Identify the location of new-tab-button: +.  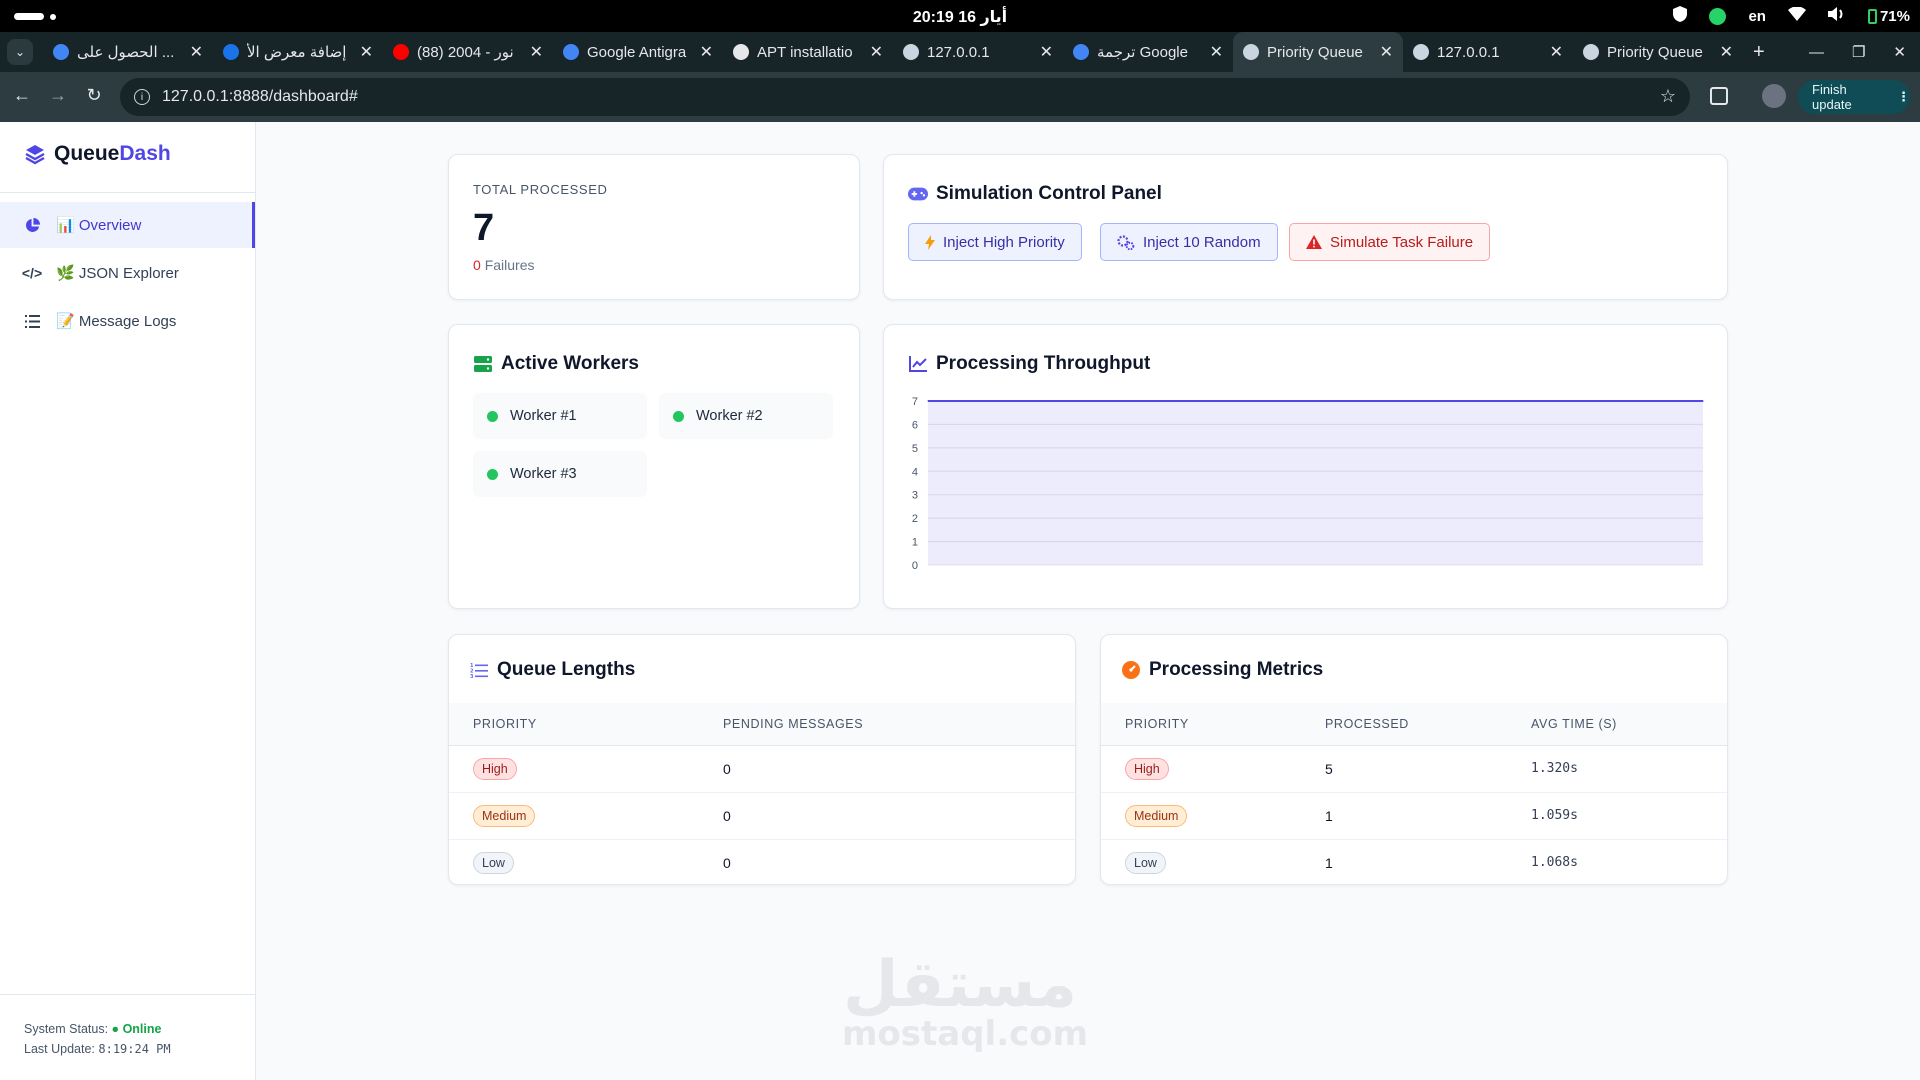
(1759, 52).